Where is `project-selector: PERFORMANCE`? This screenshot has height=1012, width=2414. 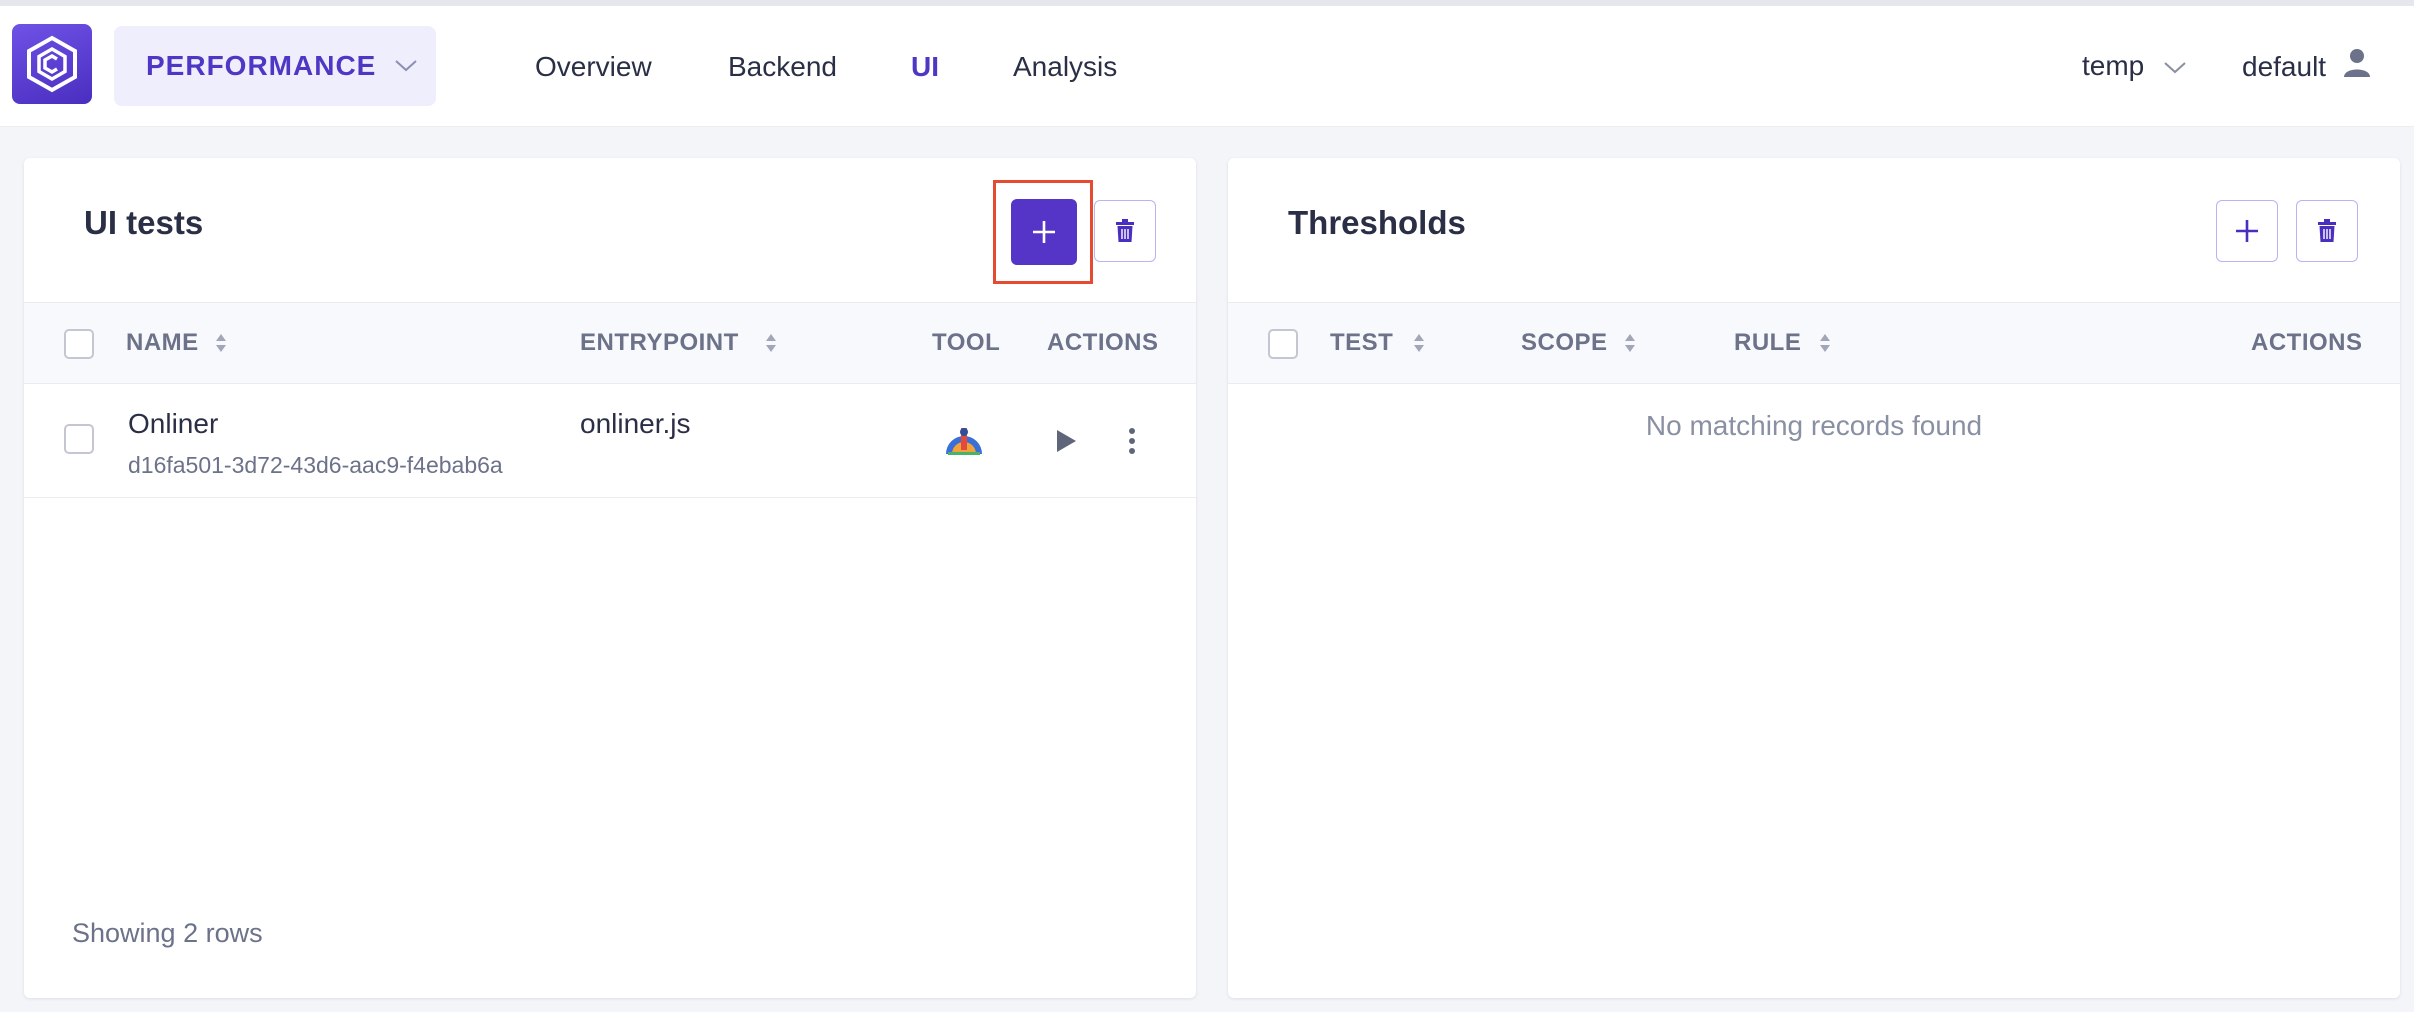 project-selector: PERFORMANCE is located at coordinates (275, 66).